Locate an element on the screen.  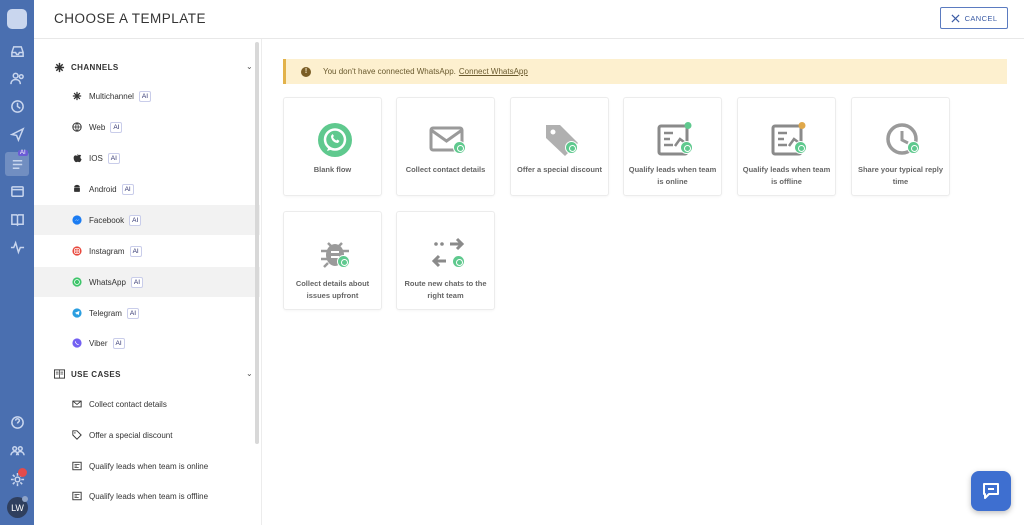
send-icon is located at coordinates (17, 134).